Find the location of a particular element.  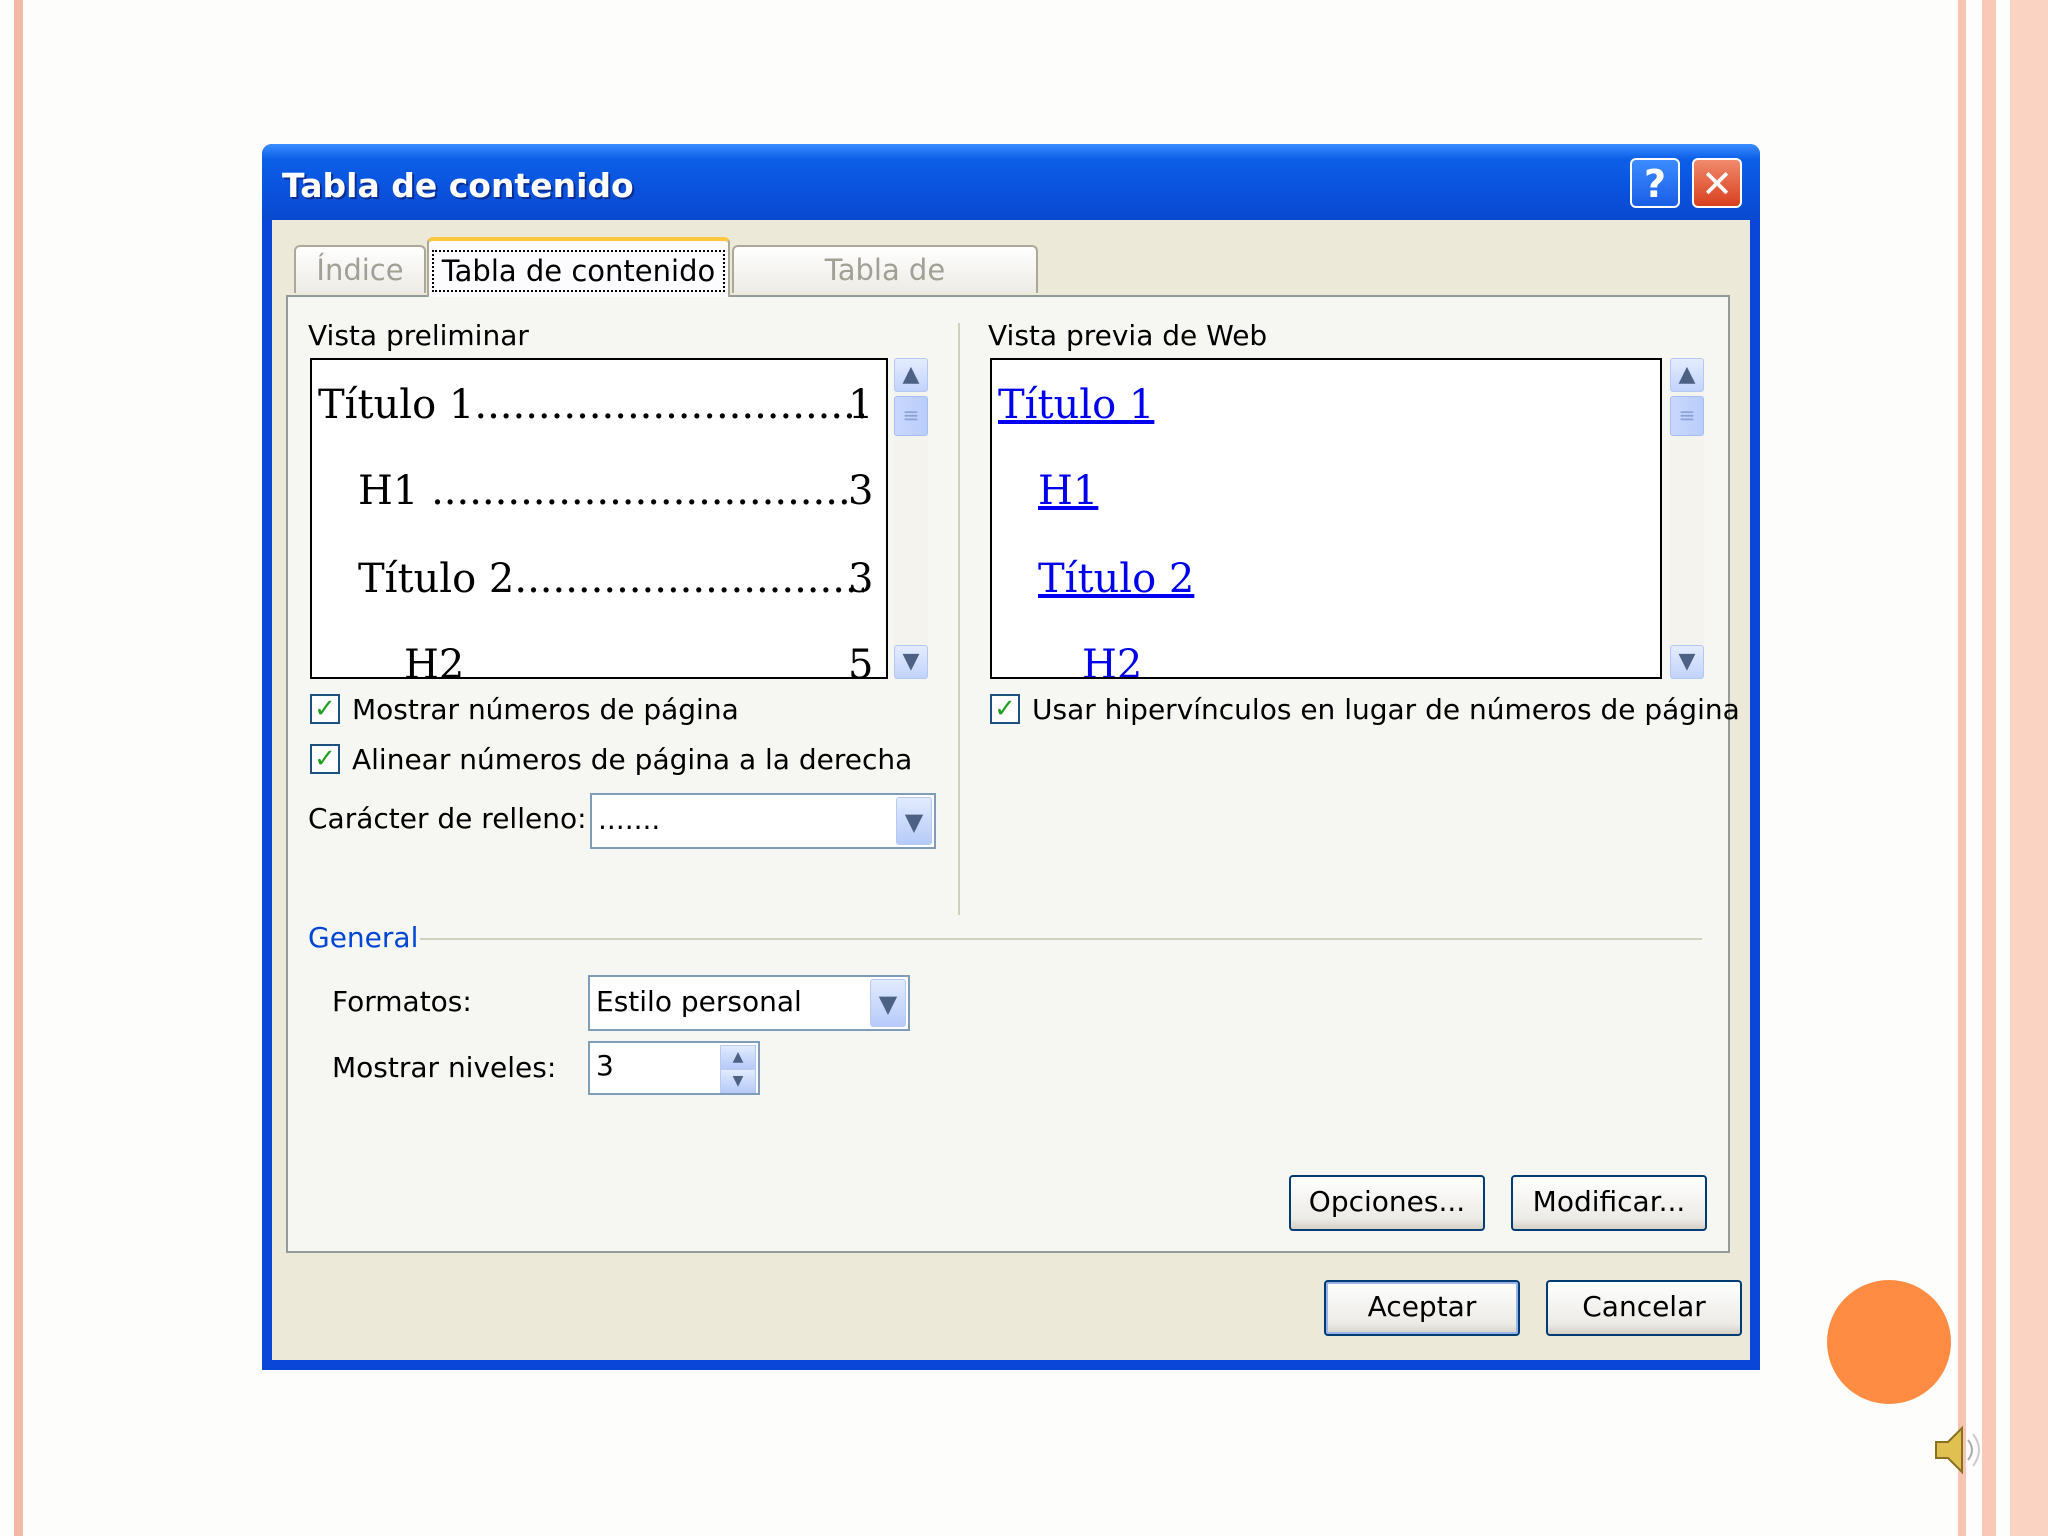

close-button: ✕ is located at coordinates (1717, 183).